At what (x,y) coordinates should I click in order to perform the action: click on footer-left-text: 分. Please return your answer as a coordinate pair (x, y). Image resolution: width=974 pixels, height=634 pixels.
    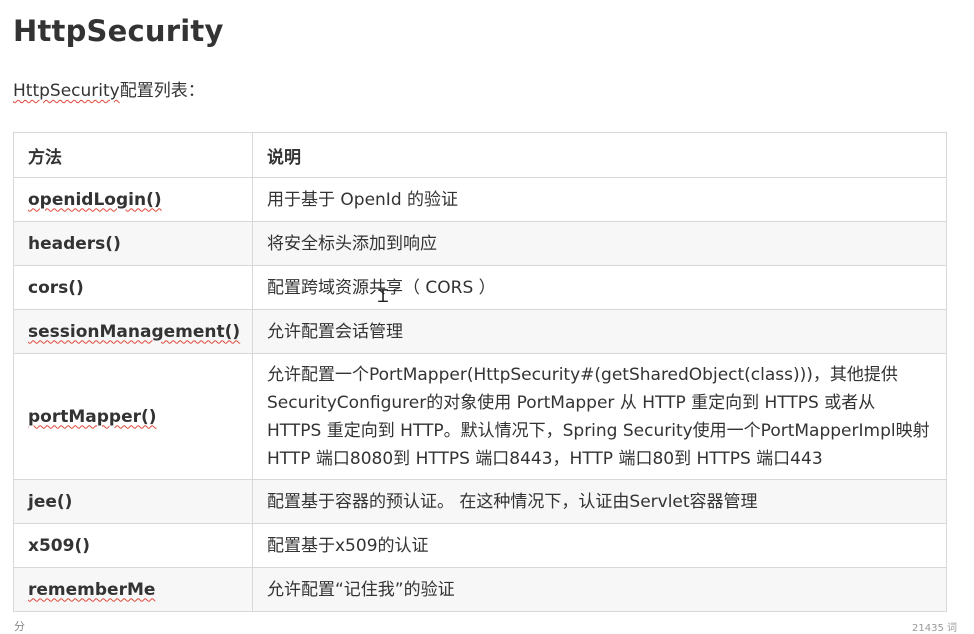
    Looking at the image, I should click on (19, 626).